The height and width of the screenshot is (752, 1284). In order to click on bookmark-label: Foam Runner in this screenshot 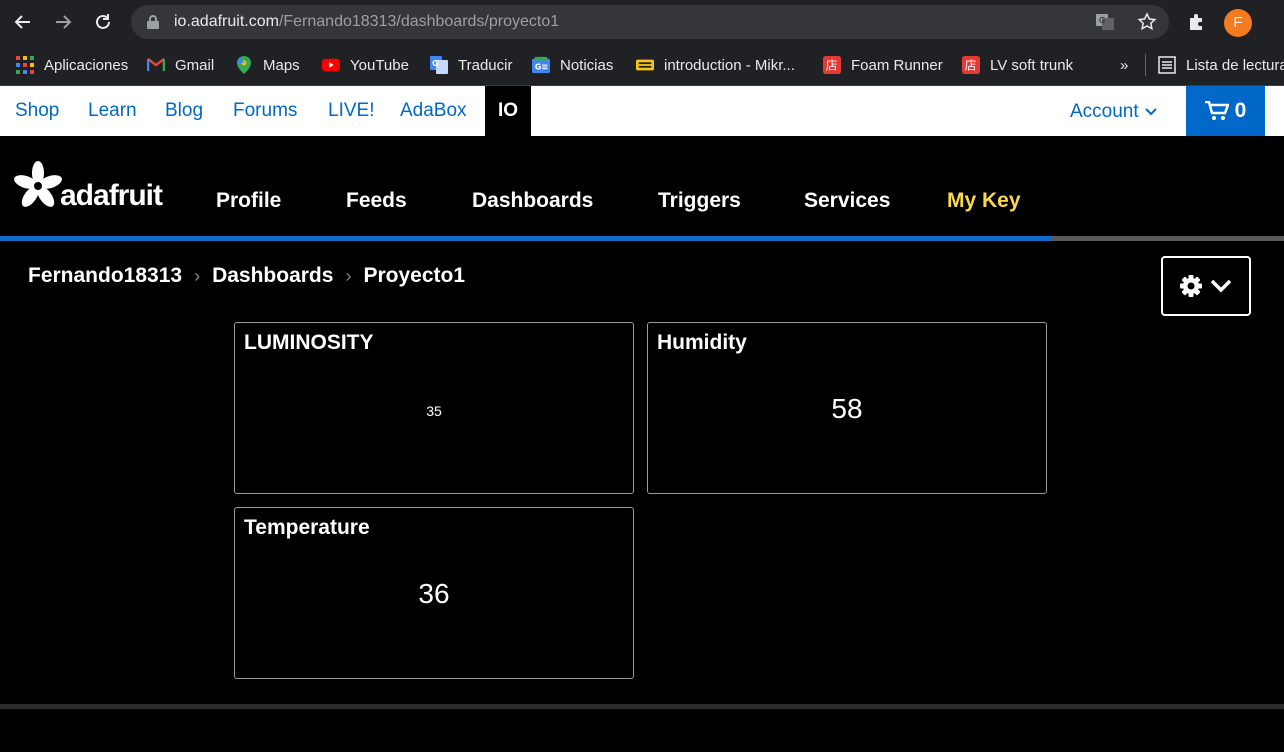, I will do `click(897, 65)`.